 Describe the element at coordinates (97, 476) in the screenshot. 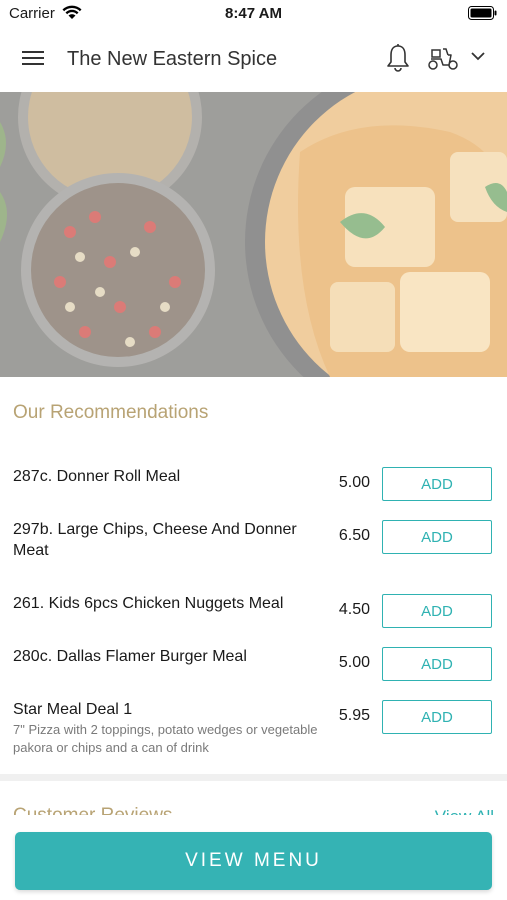

I see `item-name: 287c. Donner Roll Meal` at that location.